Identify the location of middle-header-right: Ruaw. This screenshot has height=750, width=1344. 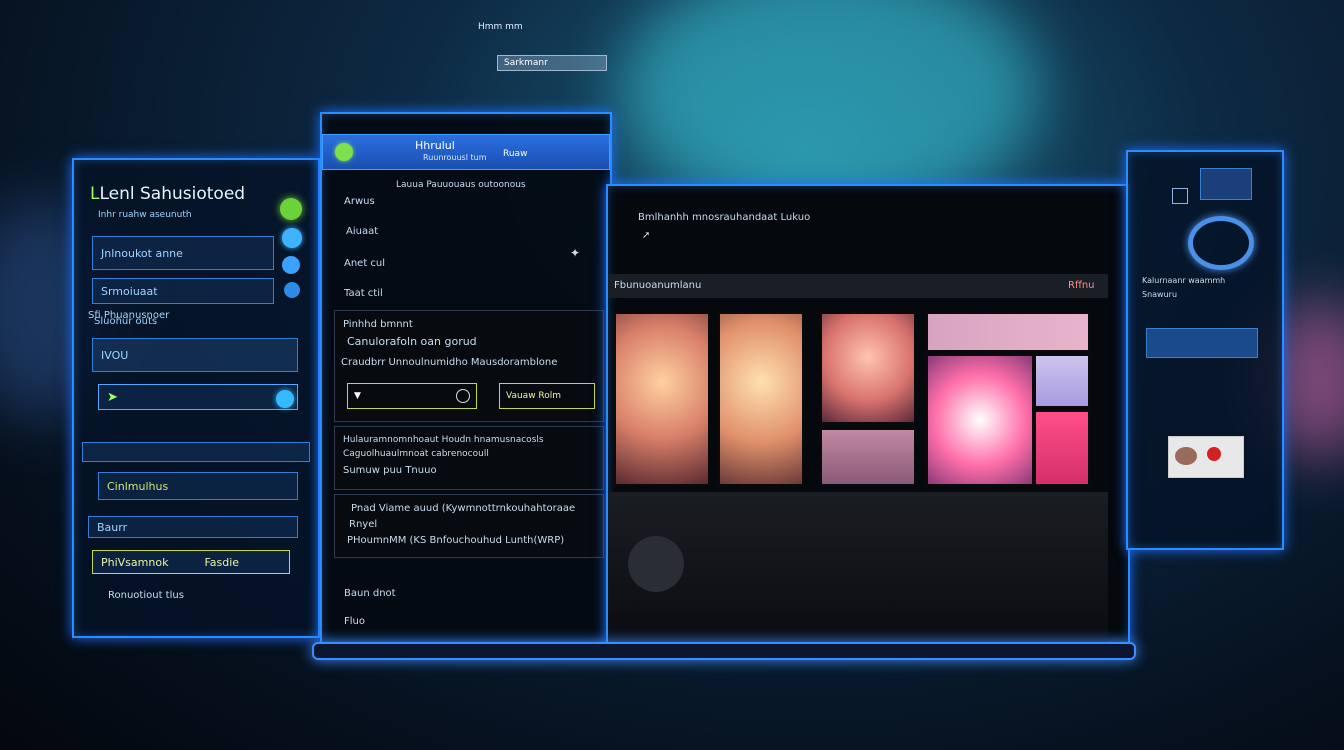
(515, 154).